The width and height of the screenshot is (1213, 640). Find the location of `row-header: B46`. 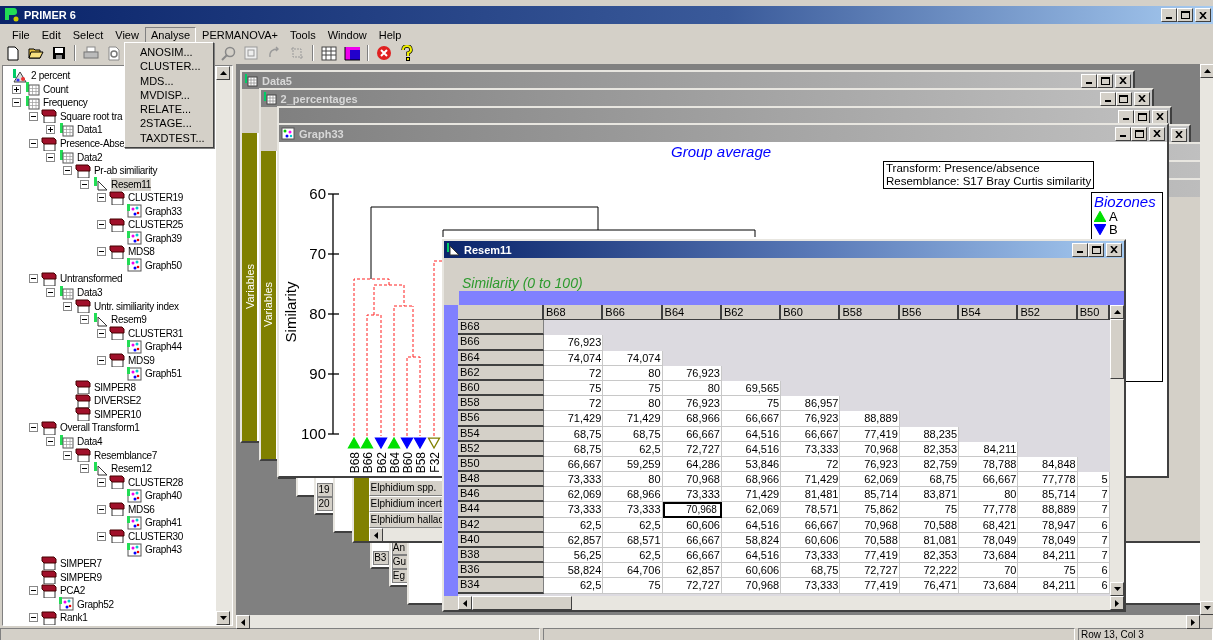

row-header: B46 is located at coordinates (501, 495).